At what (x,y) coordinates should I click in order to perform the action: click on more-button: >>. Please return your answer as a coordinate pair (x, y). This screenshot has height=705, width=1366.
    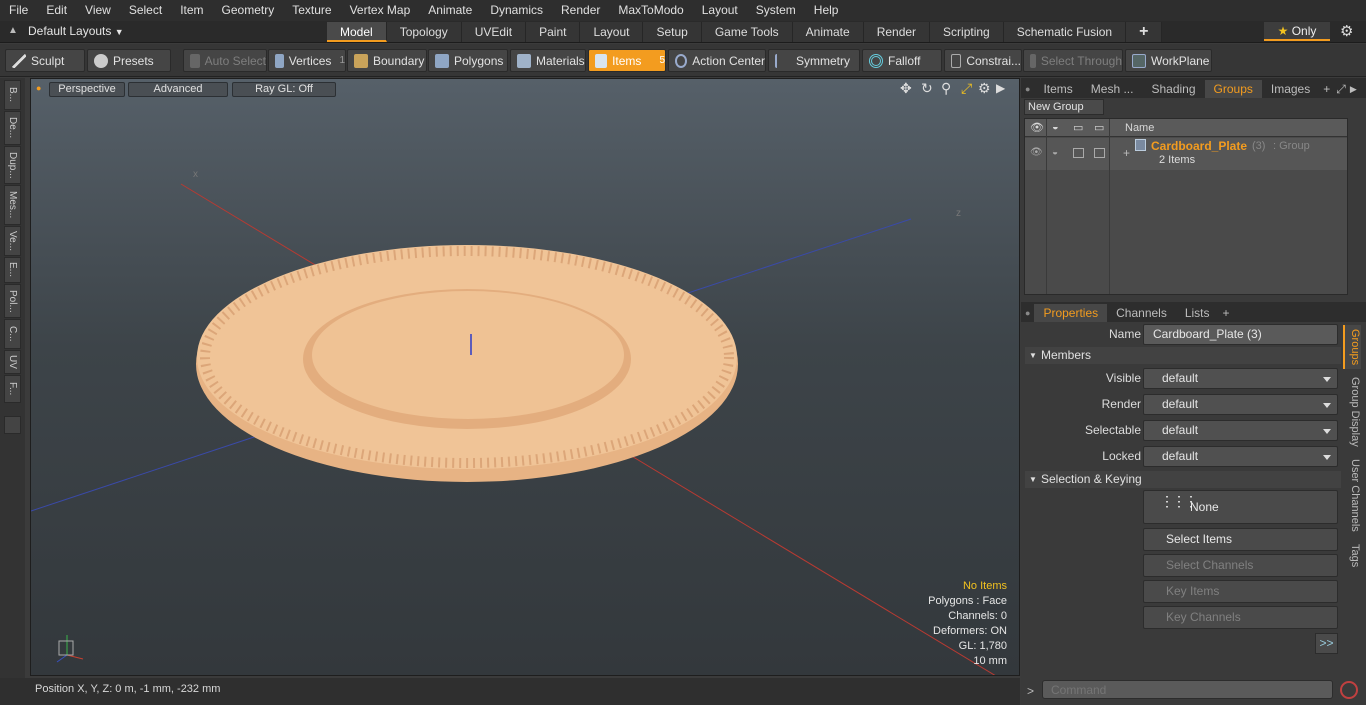
    Looking at the image, I should click on (1326, 643).